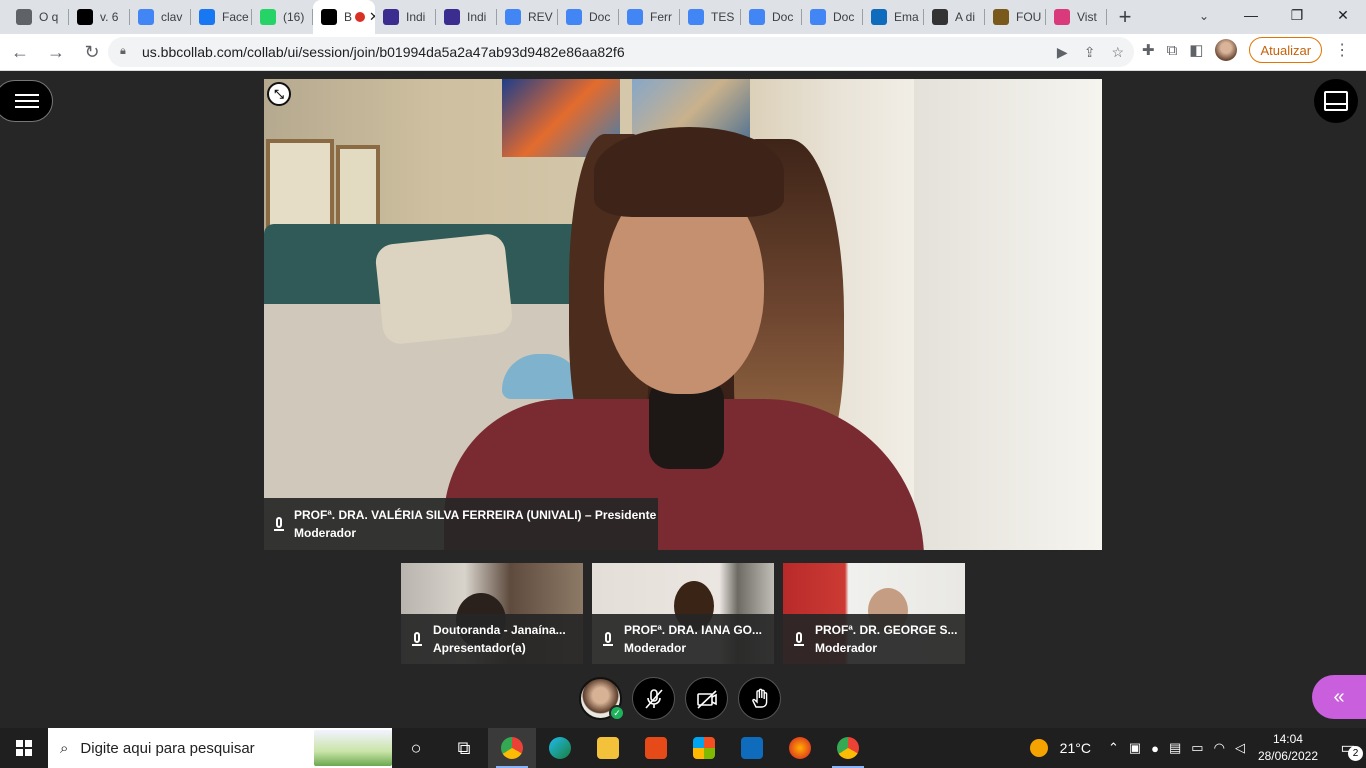 This screenshot has width=1366, height=768. What do you see at coordinates (416, 17) in the screenshot?
I see `tab-label: Indi` at bounding box center [416, 17].